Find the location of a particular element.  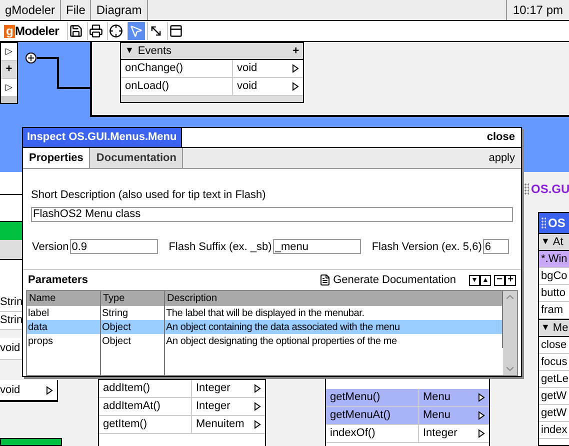

parameter-row: props Object An object designating the optional properties of the me is located at coordinates (265, 341).